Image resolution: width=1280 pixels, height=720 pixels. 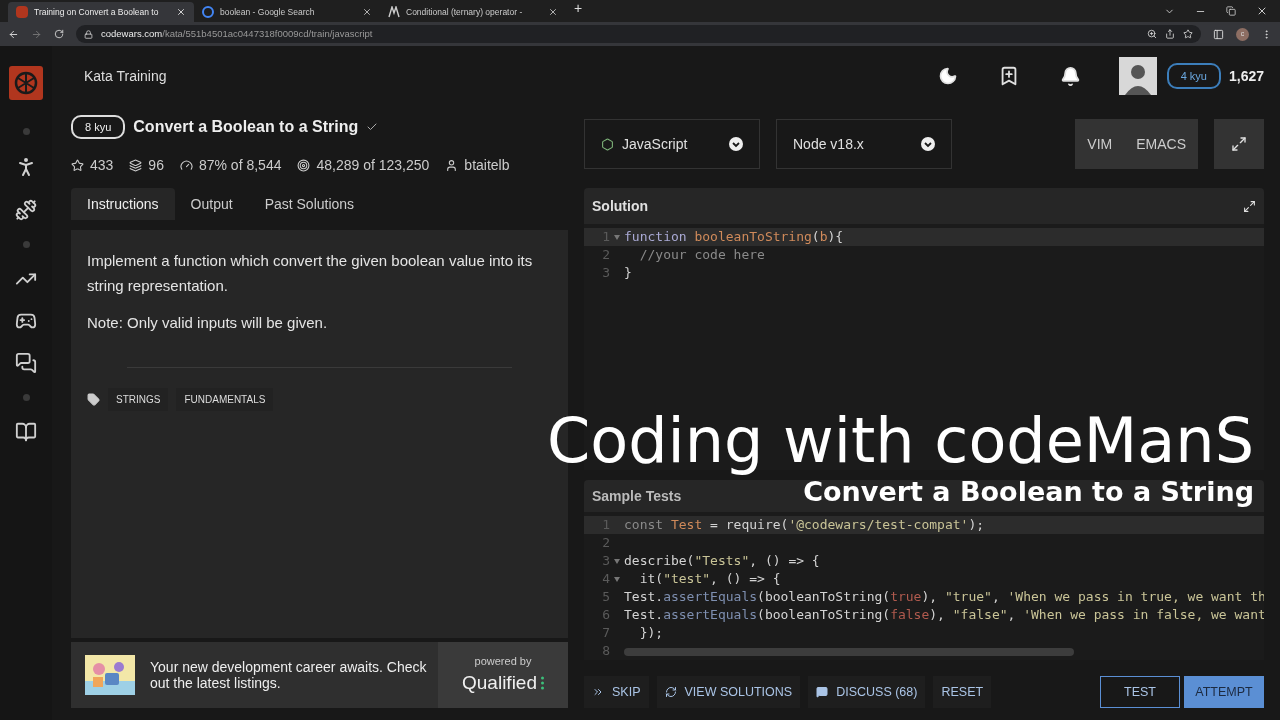 I want to click on ad-text: Your new development career awaits. Check out the latest listings., so click(x=290, y=675).